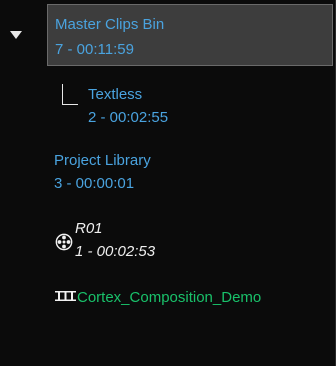  Describe the element at coordinates (94, 183) in the screenshot. I see `bin-info: 3 - 00:00:01` at that location.